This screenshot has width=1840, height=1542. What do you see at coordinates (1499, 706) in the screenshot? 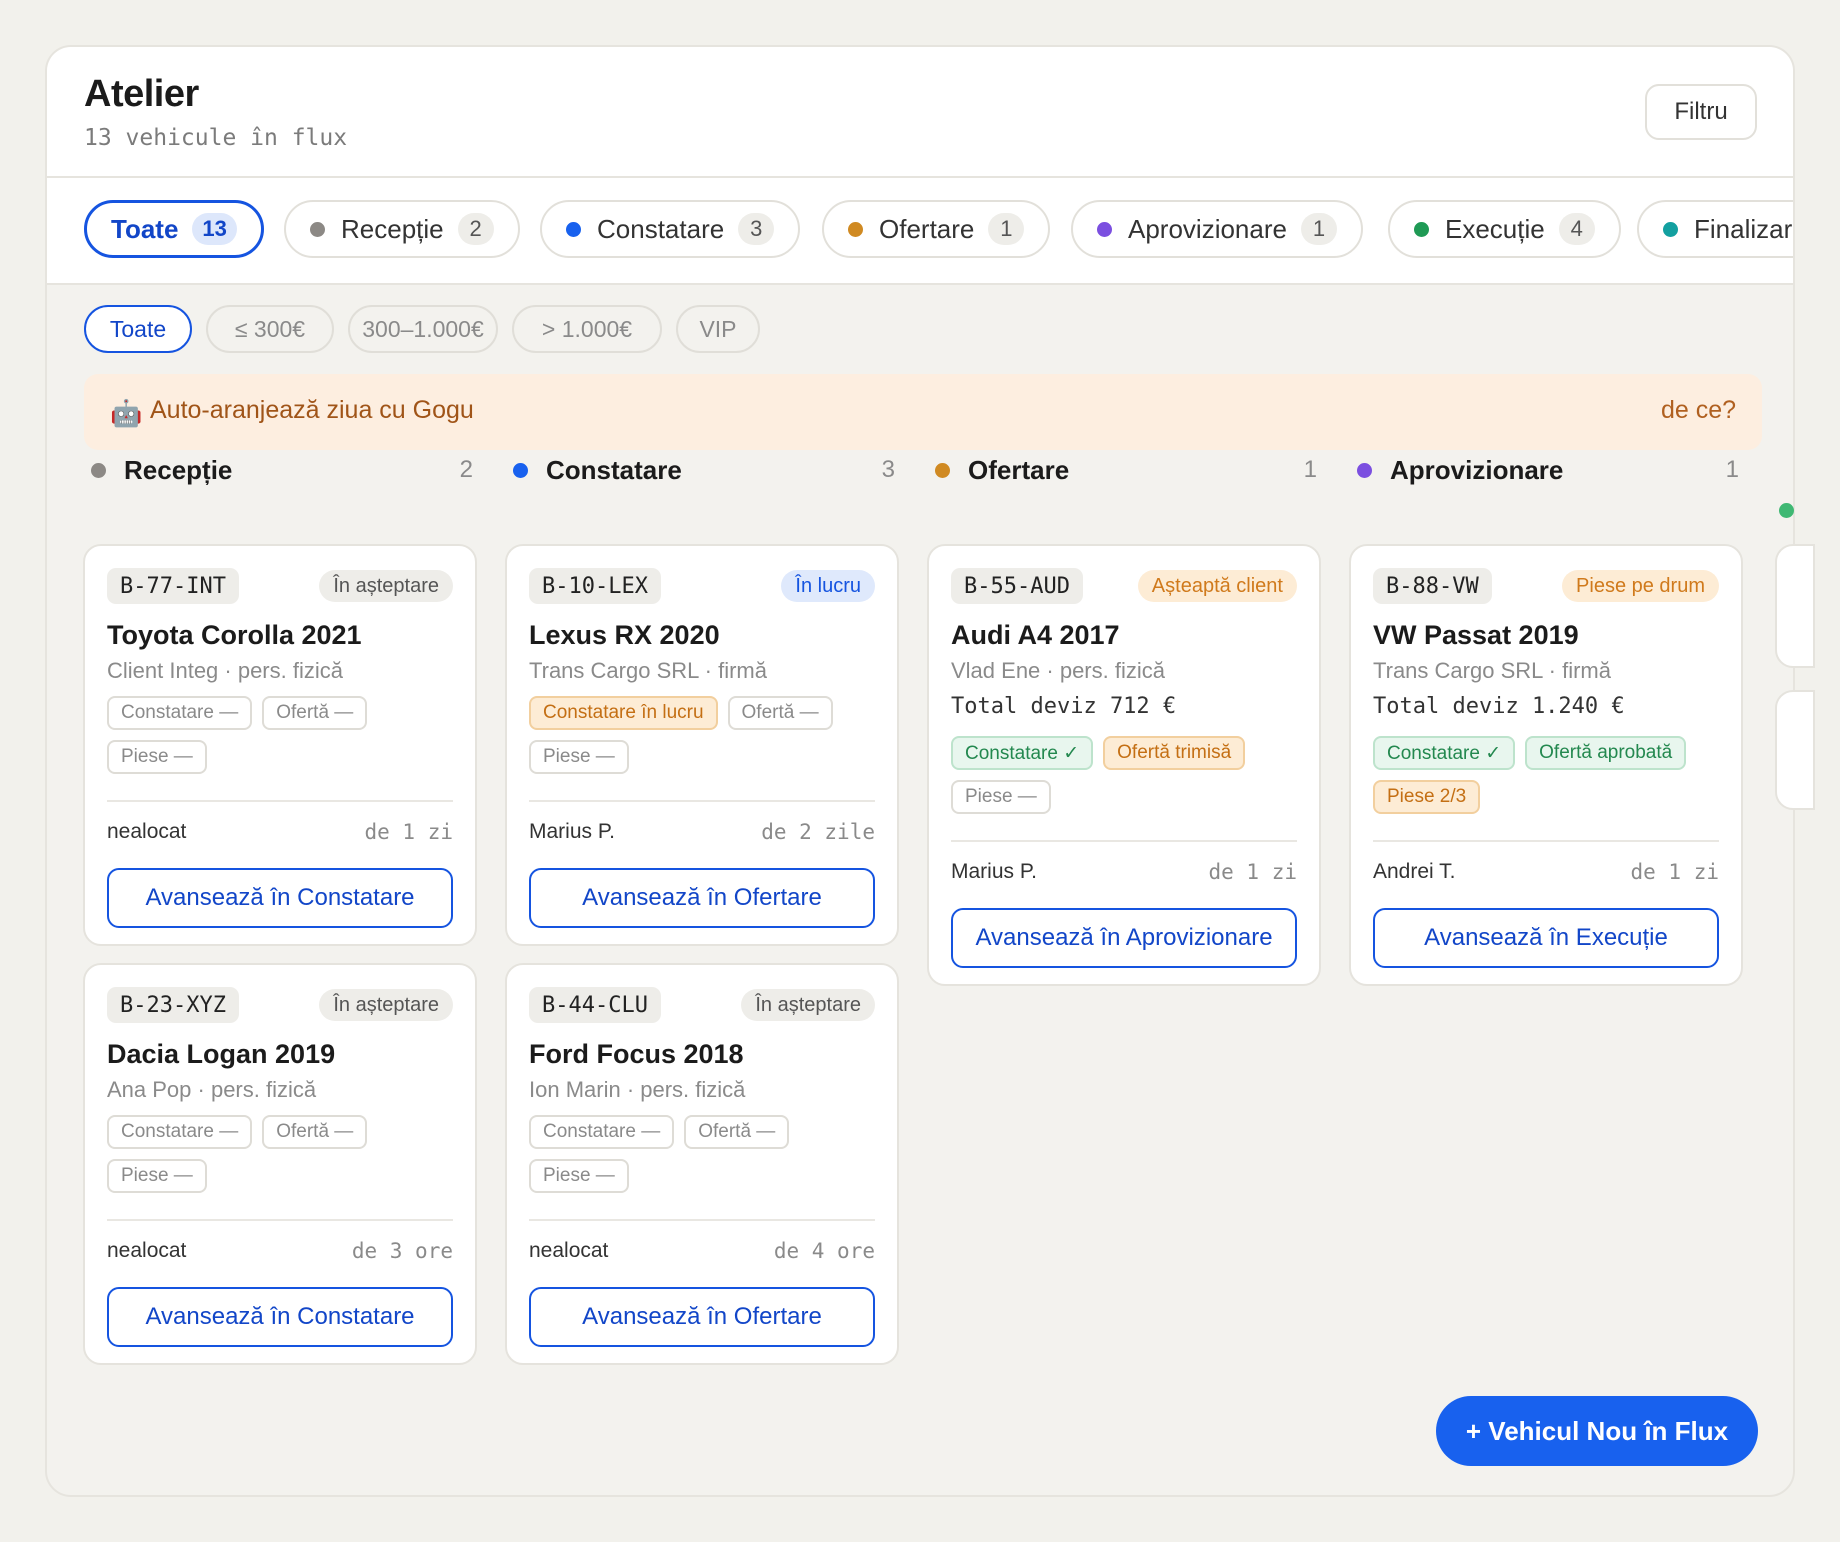
I see `estimate-total: Total deviz 1.240 €` at bounding box center [1499, 706].